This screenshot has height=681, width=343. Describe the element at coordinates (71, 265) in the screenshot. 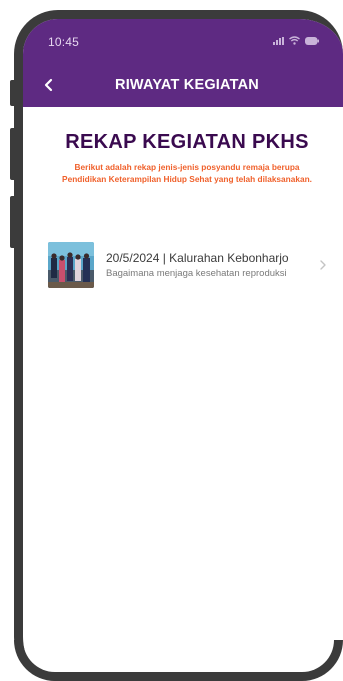

I see `activity-thumbnail` at that location.